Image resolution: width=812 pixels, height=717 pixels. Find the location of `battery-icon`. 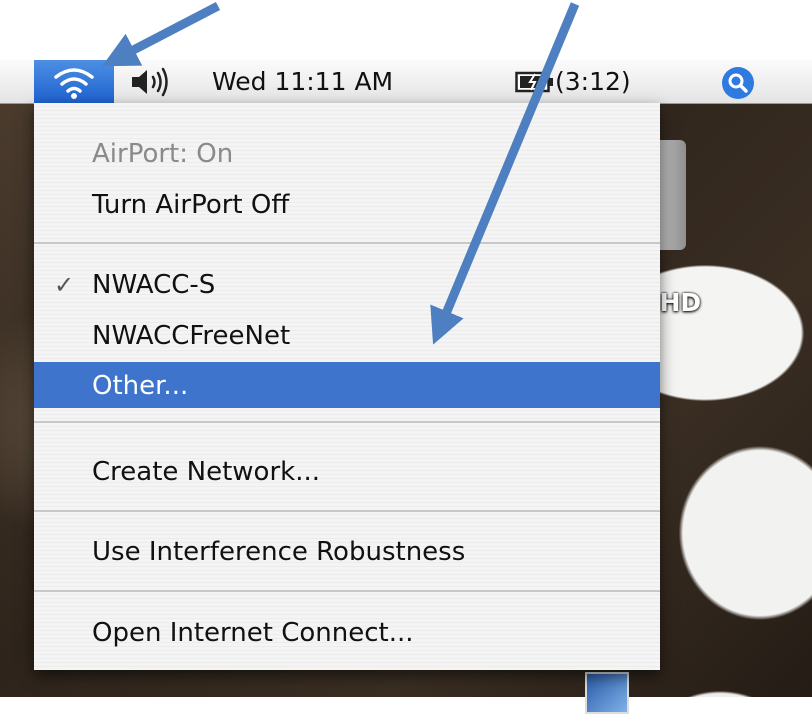

battery-icon is located at coordinates (535, 82).